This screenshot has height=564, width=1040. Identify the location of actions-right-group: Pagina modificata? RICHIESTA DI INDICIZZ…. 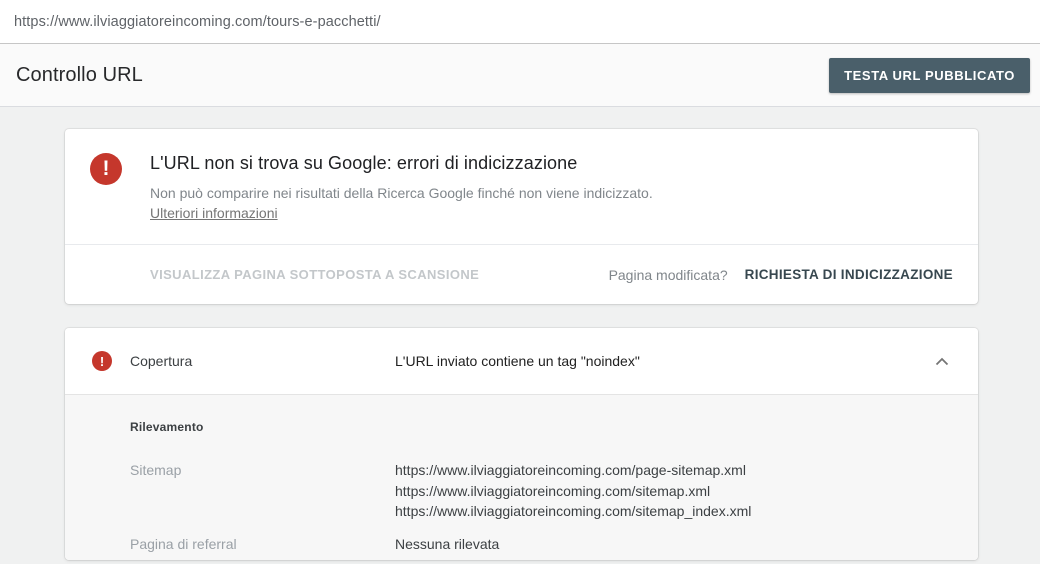
(781, 275).